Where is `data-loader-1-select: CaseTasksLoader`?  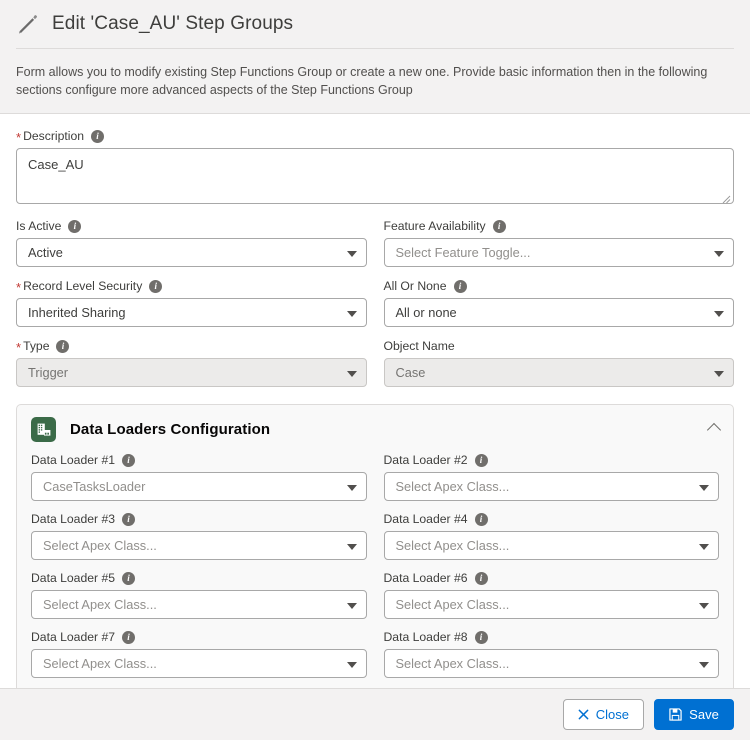 data-loader-1-select: CaseTasksLoader is located at coordinates (199, 487).